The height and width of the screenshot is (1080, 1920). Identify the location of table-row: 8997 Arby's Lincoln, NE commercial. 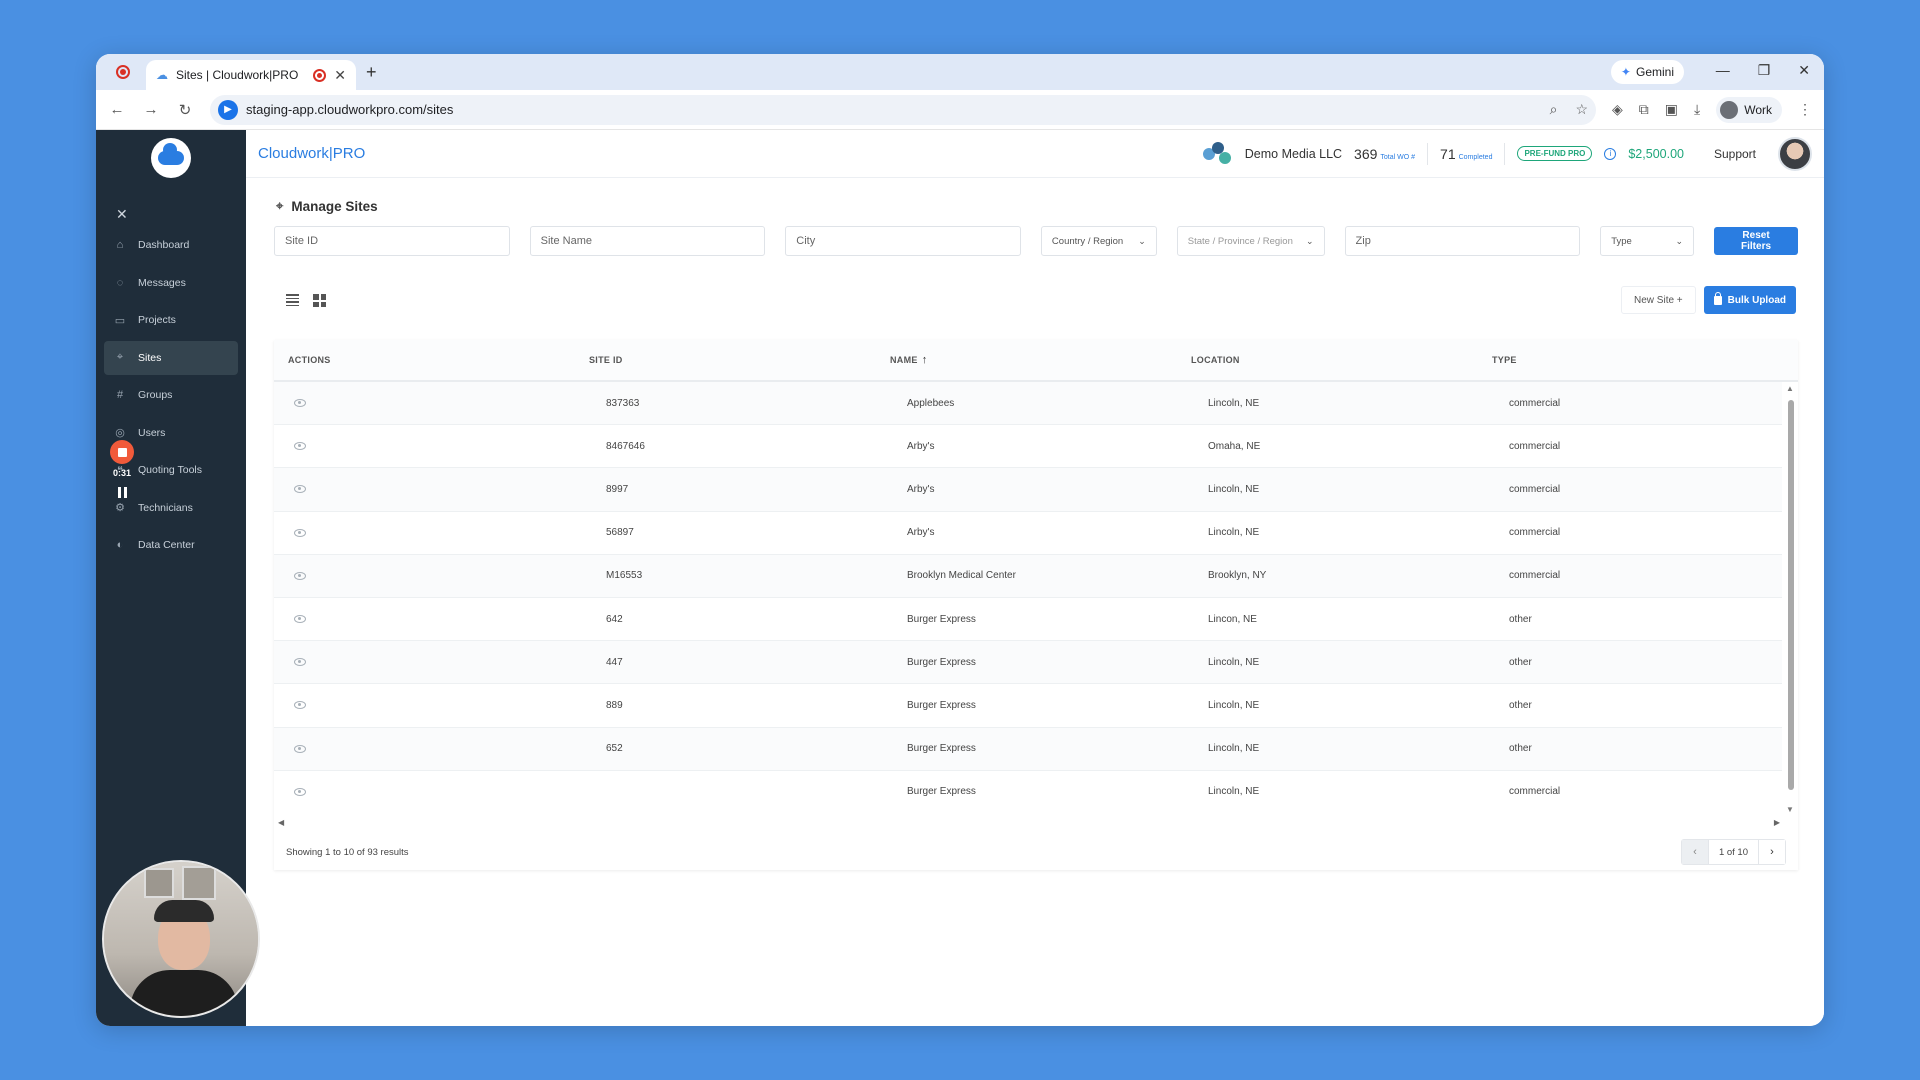
(1028, 490).